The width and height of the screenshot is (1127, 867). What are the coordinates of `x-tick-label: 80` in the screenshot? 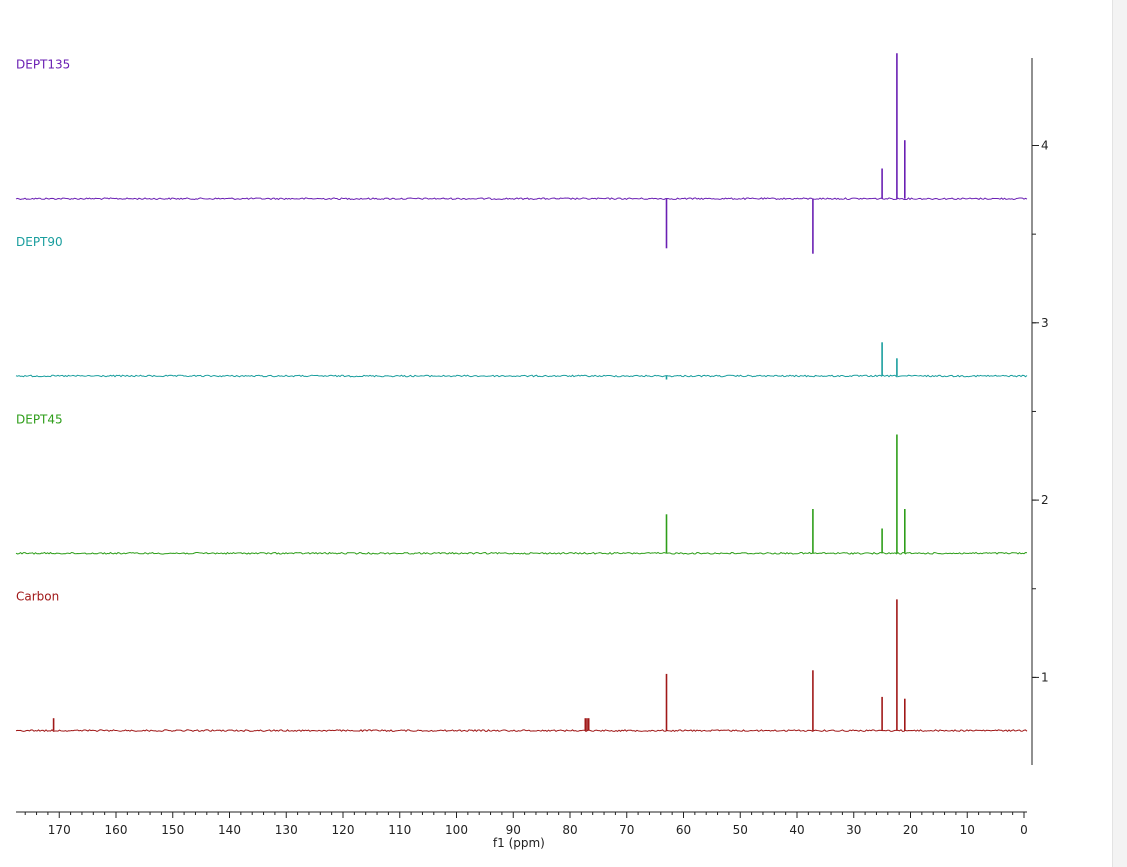 It's located at (569, 830).